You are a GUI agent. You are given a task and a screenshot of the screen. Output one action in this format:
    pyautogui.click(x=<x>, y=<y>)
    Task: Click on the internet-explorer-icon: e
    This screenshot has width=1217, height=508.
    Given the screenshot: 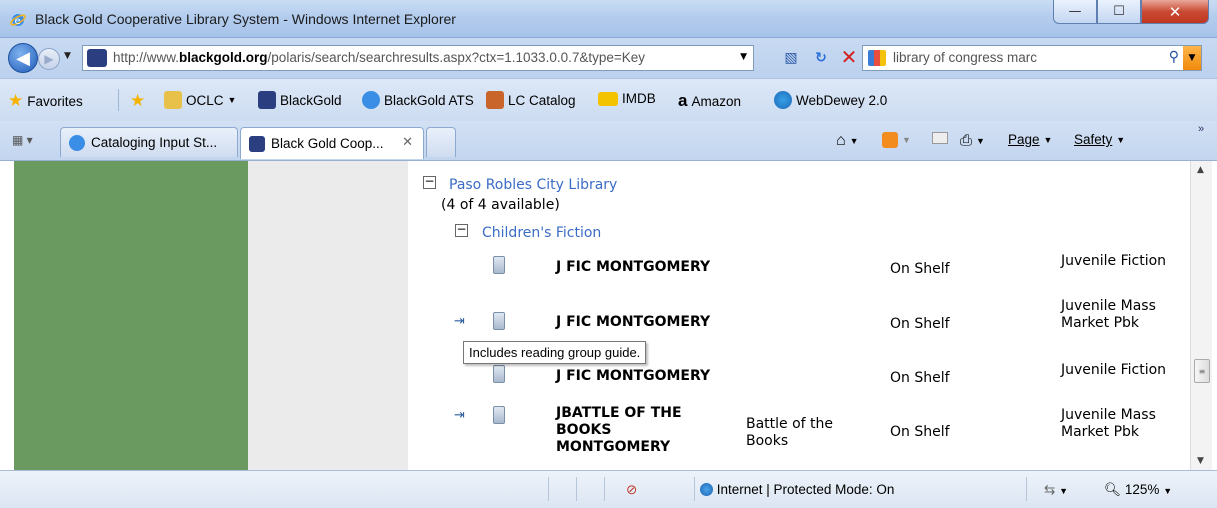 What is the action you would take?
    pyautogui.click(x=18, y=20)
    